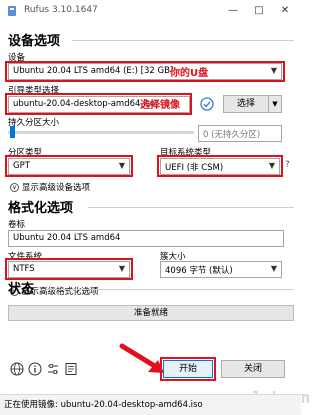 The width and height of the screenshot is (320, 415). Describe the element at coordinates (145, 71) in the screenshot. I see `annotation-box-device` at that location.